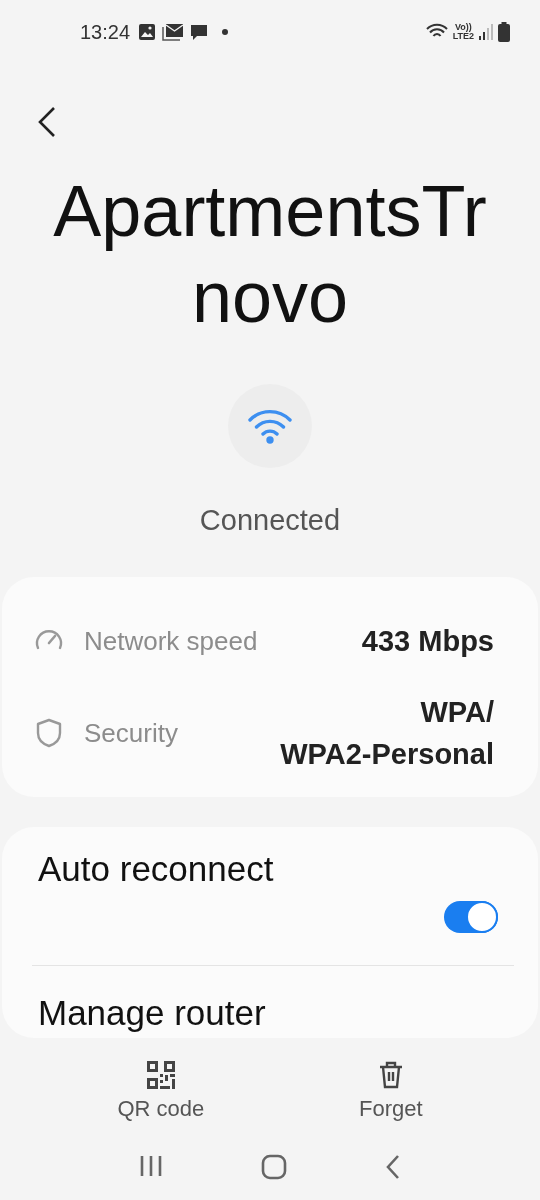 The height and width of the screenshot is (1200, 540). What do you see at coordinates (391, 1091) in the screenshot?
I see `action-button: Forget` at bounding box center [391, 1091].